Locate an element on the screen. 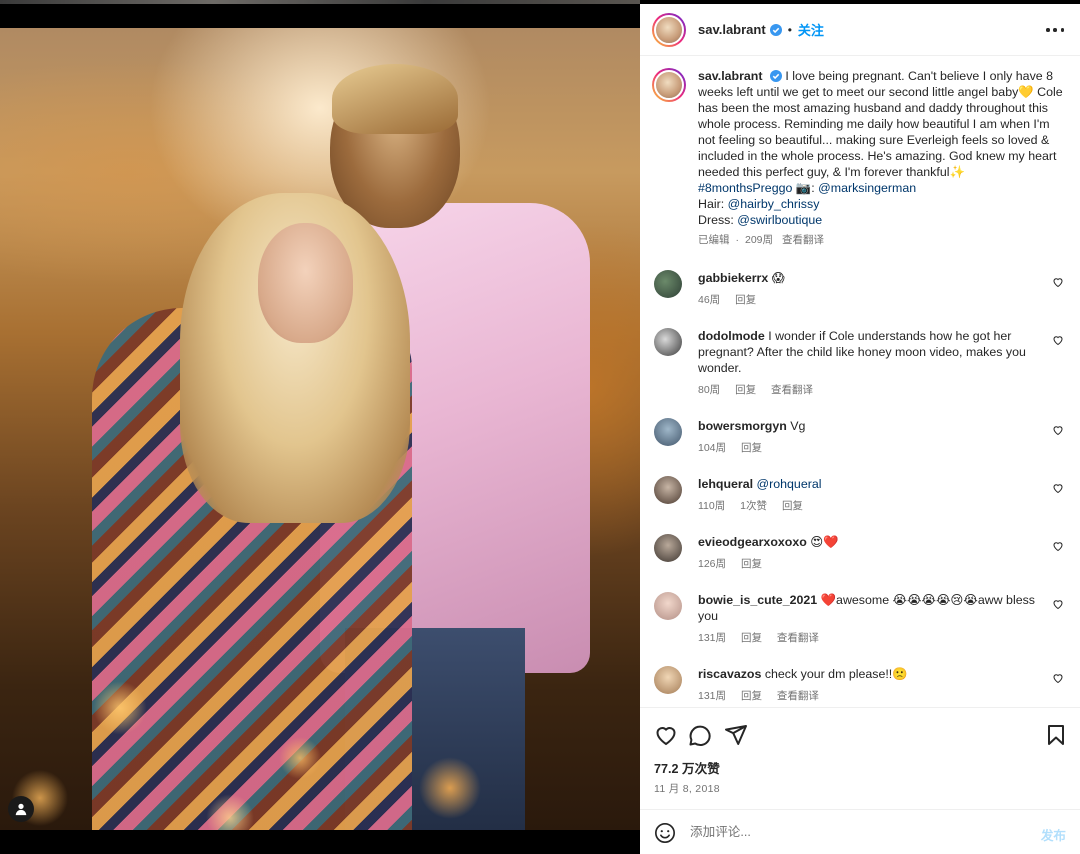 The height and width of the screenshot is (854, 1080). comment-meta: 46周 回复 is located at coordinates (883, 299).